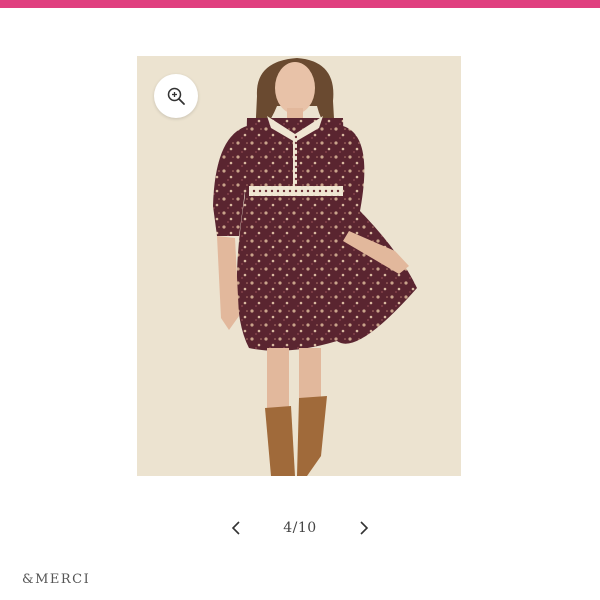 This screenshot has height=600, width=600. I want to click on chevron-right-icon, so click(364, 528).